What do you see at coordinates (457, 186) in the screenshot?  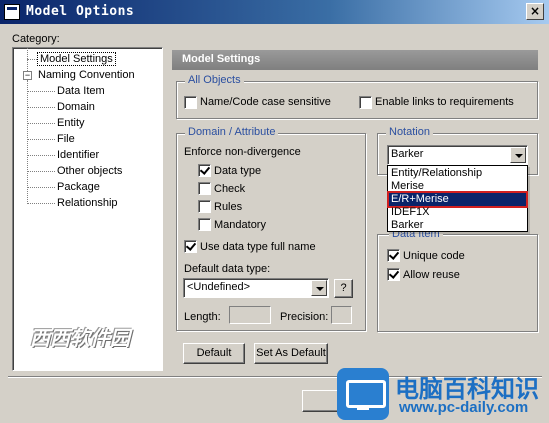 I see `option-merise: Merise` at bounding box center [457, 186].